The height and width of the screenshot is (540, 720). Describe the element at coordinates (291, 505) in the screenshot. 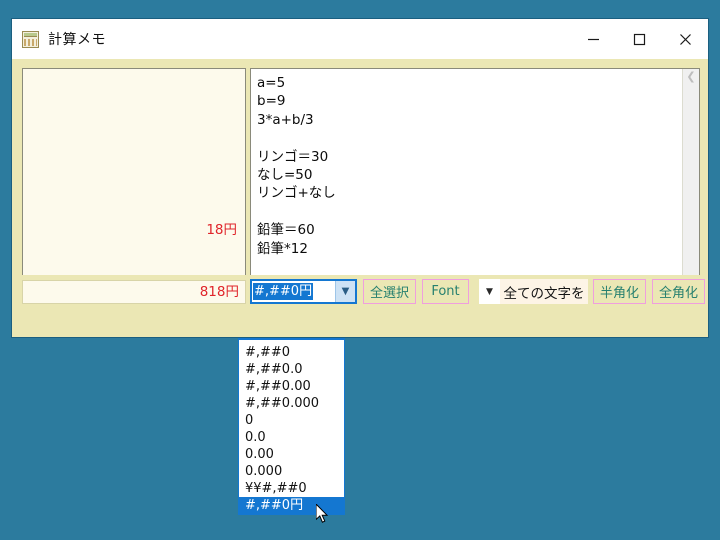

I see `dropdown-item-selected: #,##0円` at that location.